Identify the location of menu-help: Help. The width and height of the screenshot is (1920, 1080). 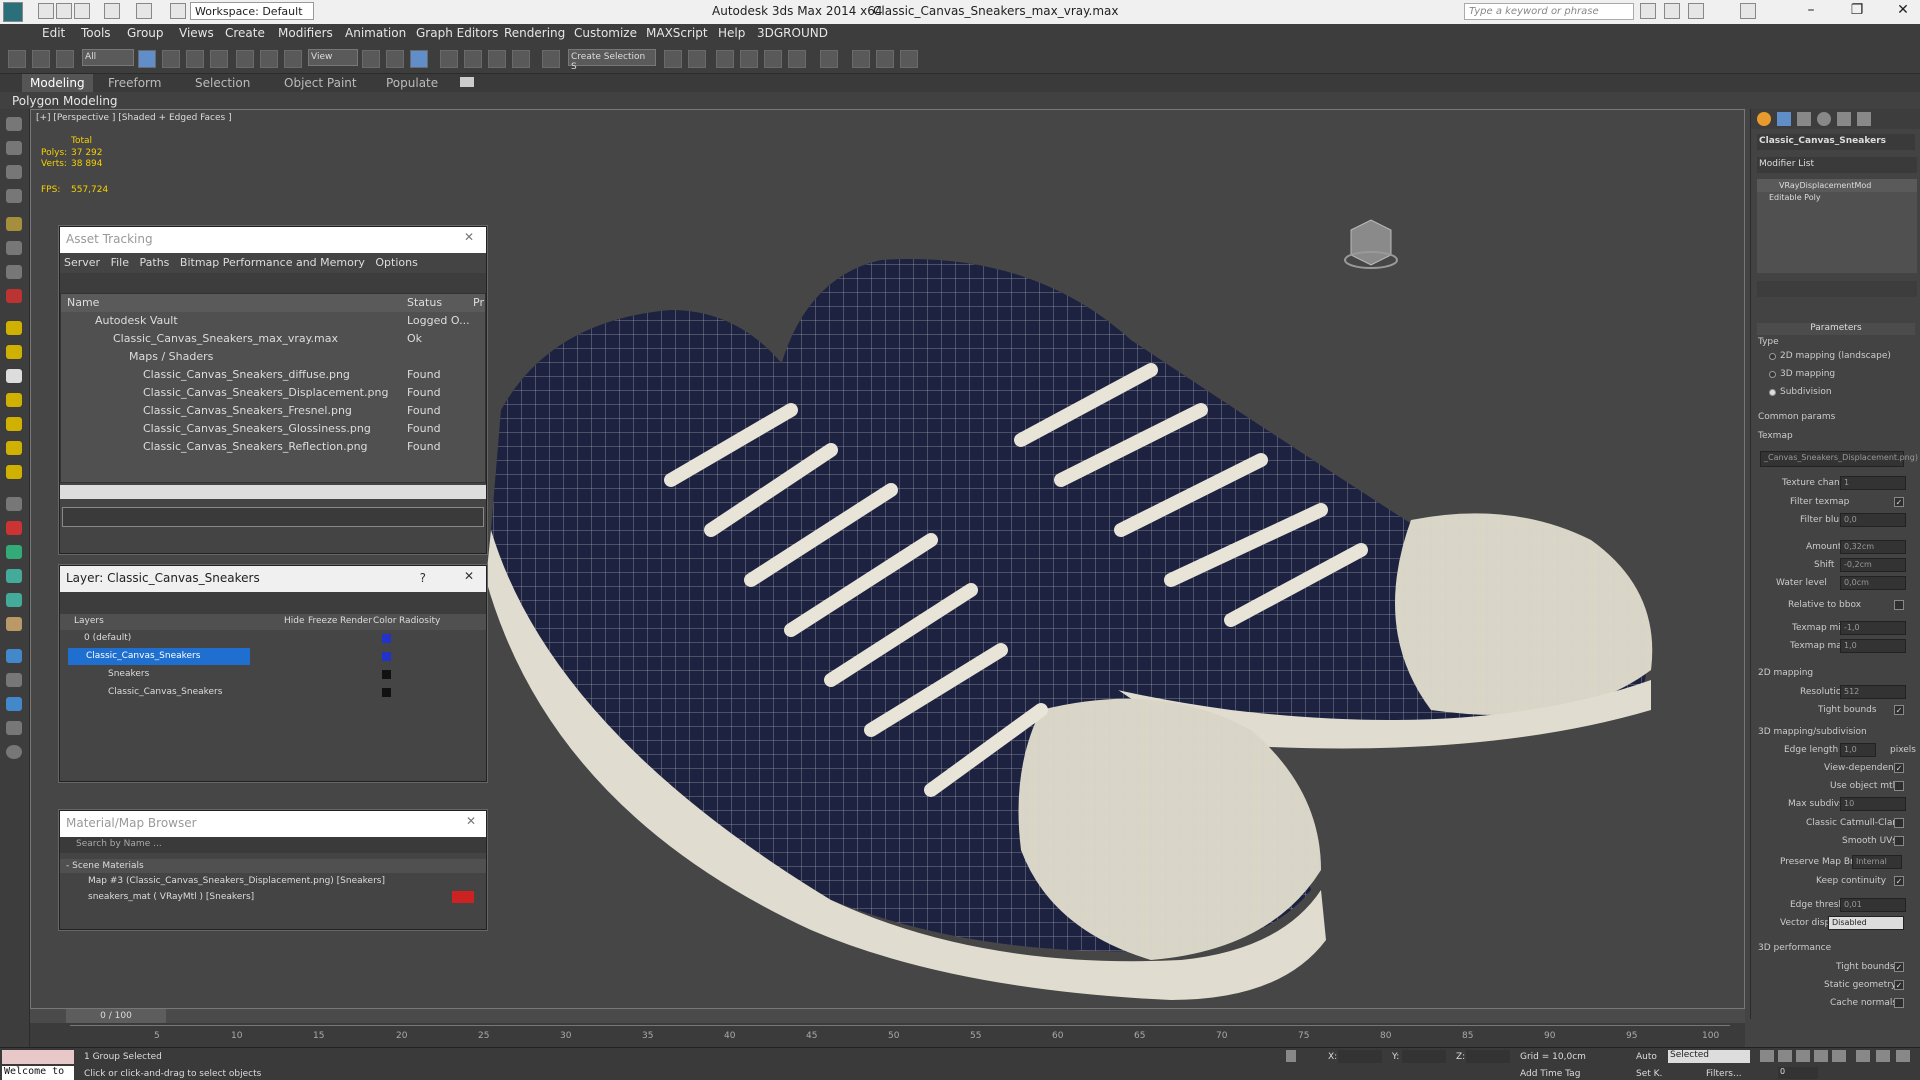
(731, 33).